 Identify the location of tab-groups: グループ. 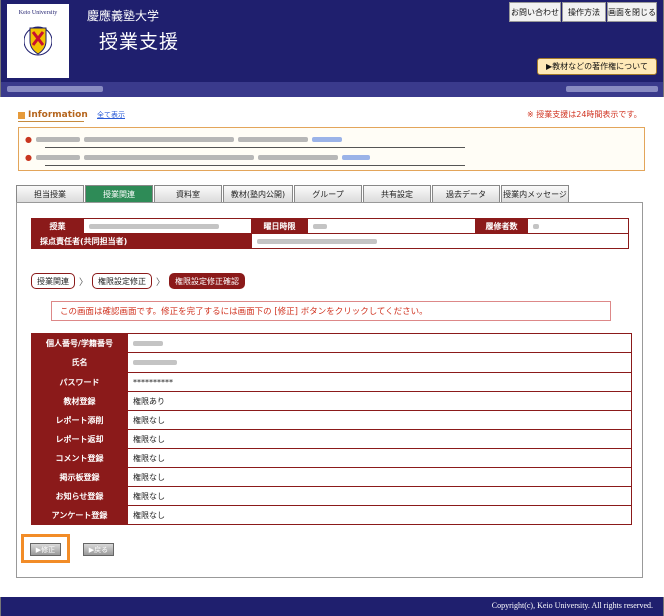
(328, 193).